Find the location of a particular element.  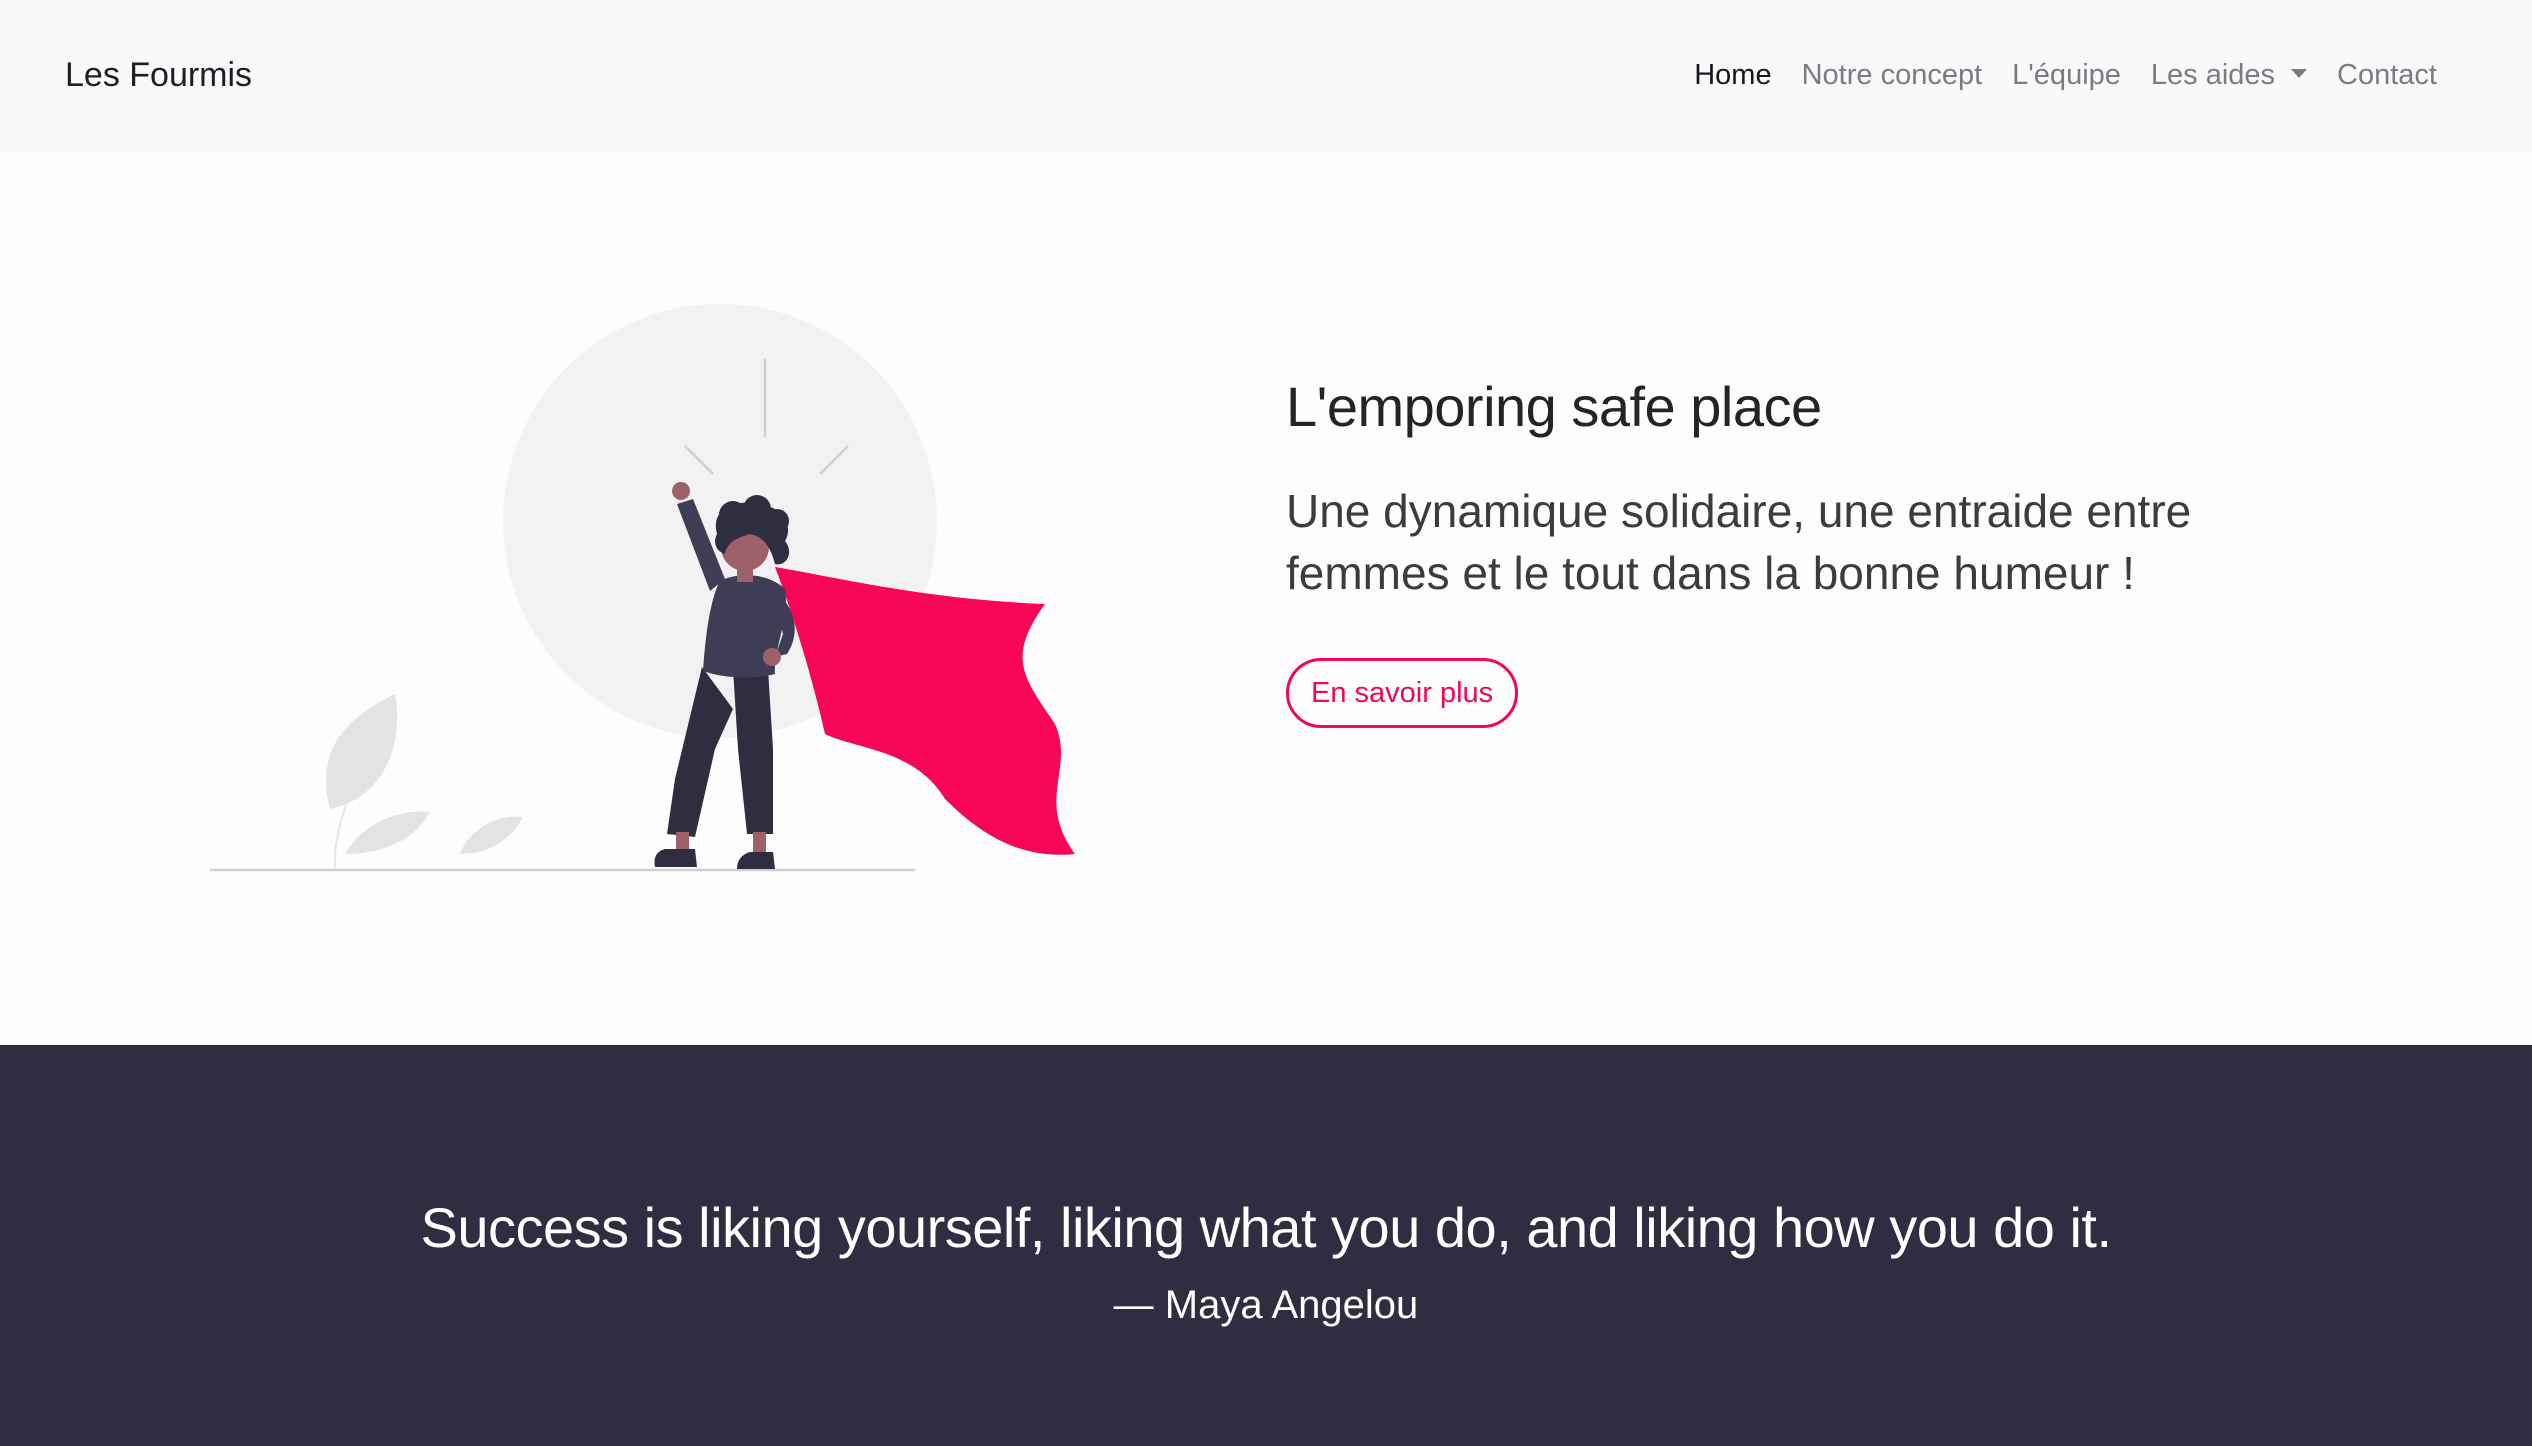

quote-author: — Maya Angelou is located at coordinates (1266, 1305).